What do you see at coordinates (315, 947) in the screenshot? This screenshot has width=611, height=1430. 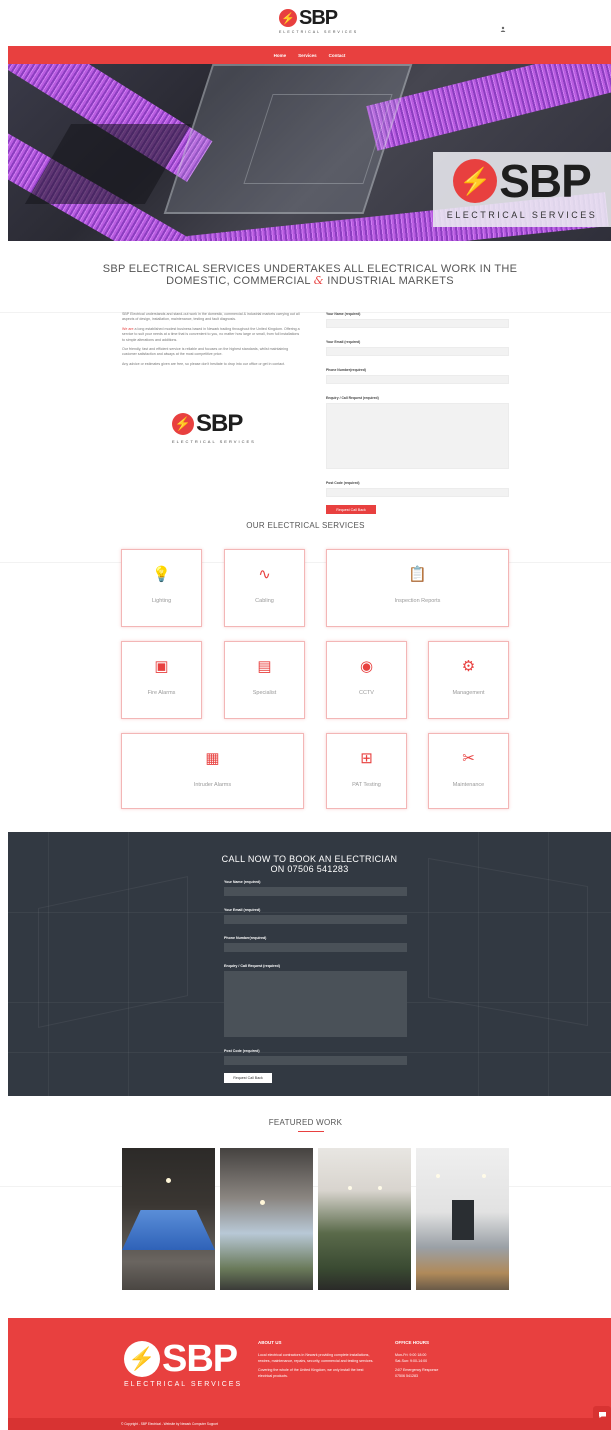 I see `cta-phone-field` at bounding box center [315, 947].